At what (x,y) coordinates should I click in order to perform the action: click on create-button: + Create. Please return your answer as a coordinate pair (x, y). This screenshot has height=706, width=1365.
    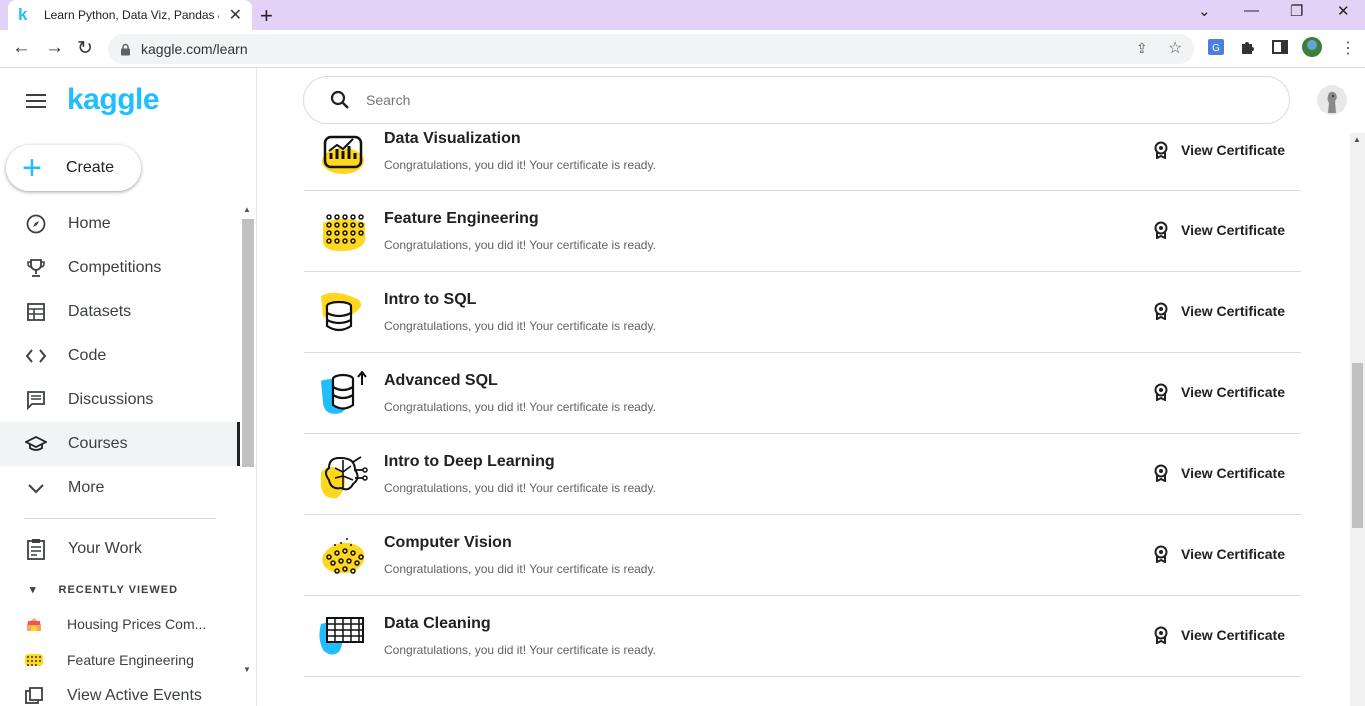
    Looking at the image, I should click on (73, 168).